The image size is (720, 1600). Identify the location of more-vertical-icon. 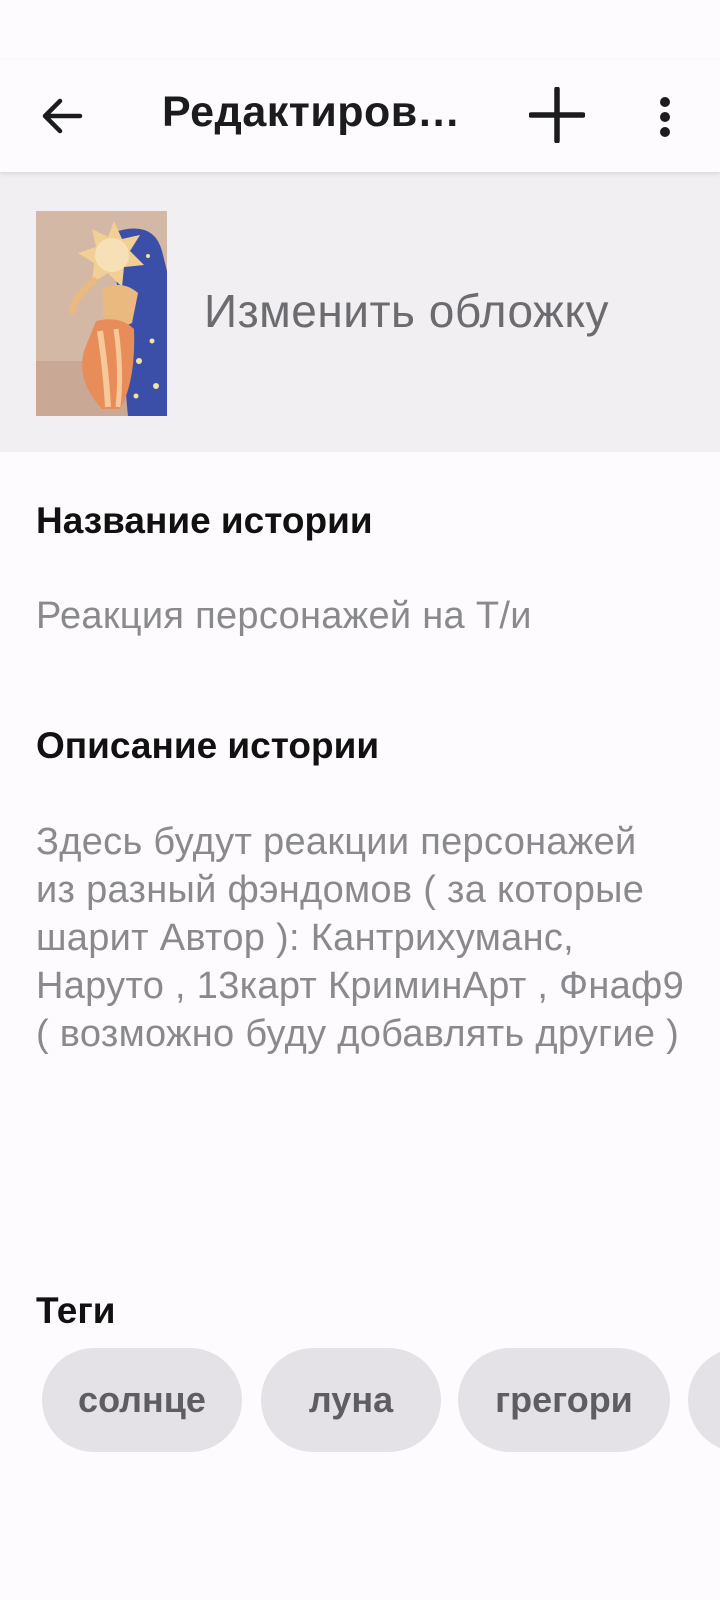
(665, 117).